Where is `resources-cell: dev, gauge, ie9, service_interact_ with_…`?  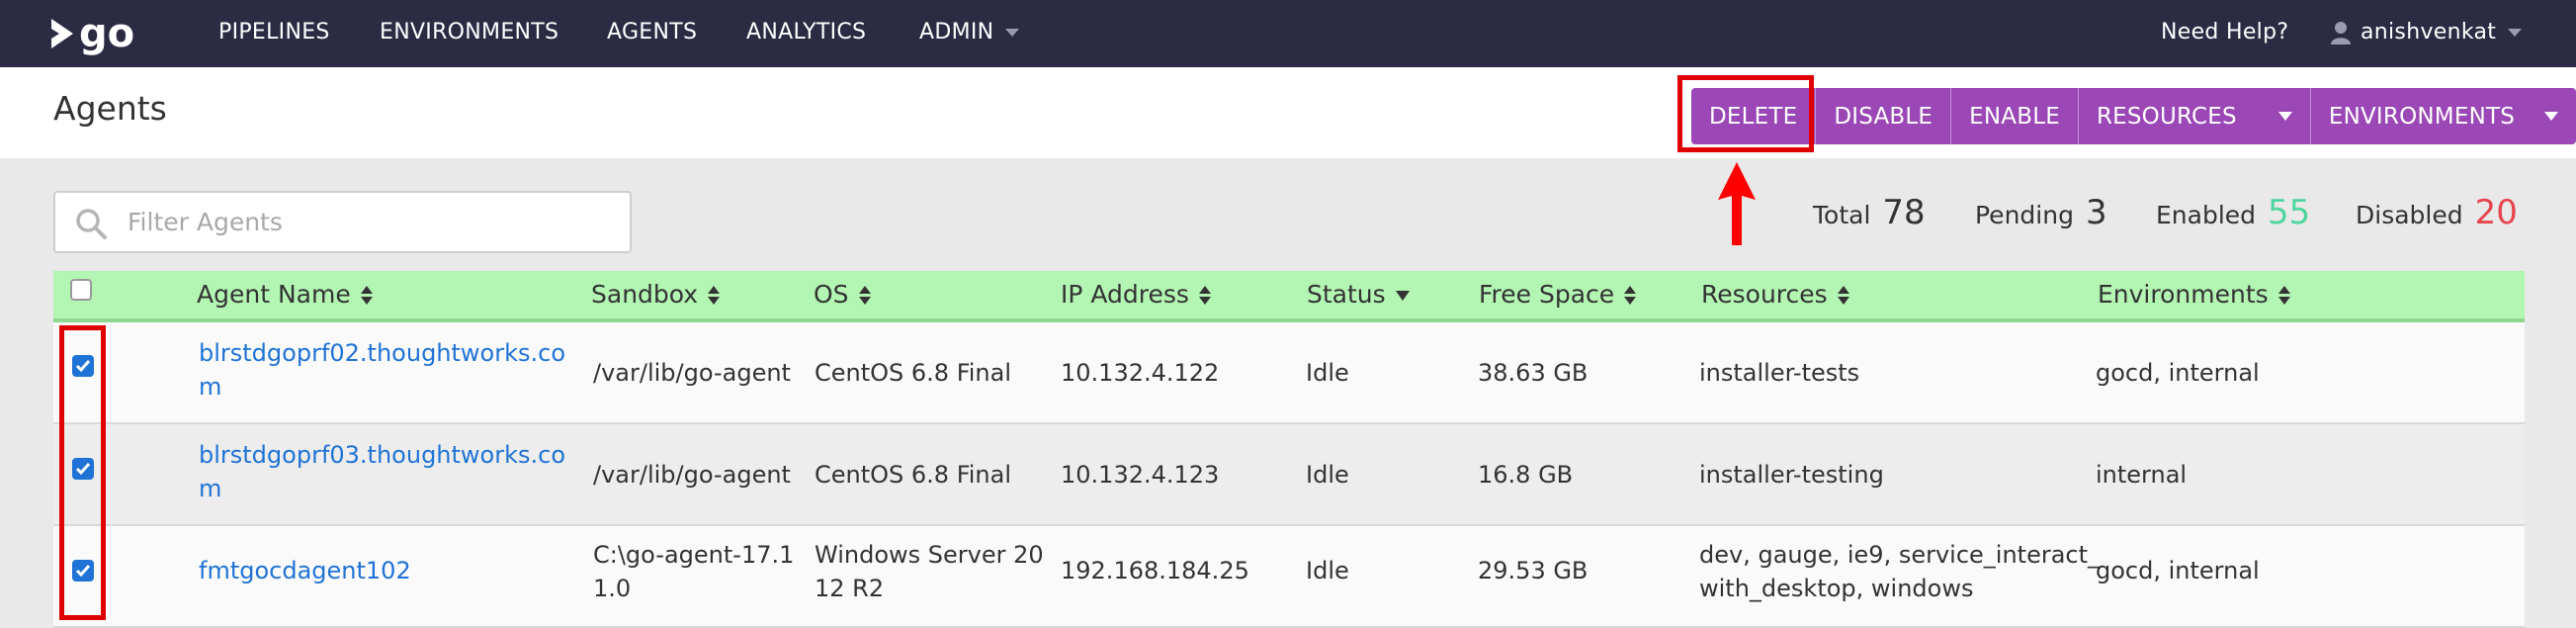
resources-cell: dev, gauge, ie9, service_interact_ with_… is located at coordinates (1899, 571).